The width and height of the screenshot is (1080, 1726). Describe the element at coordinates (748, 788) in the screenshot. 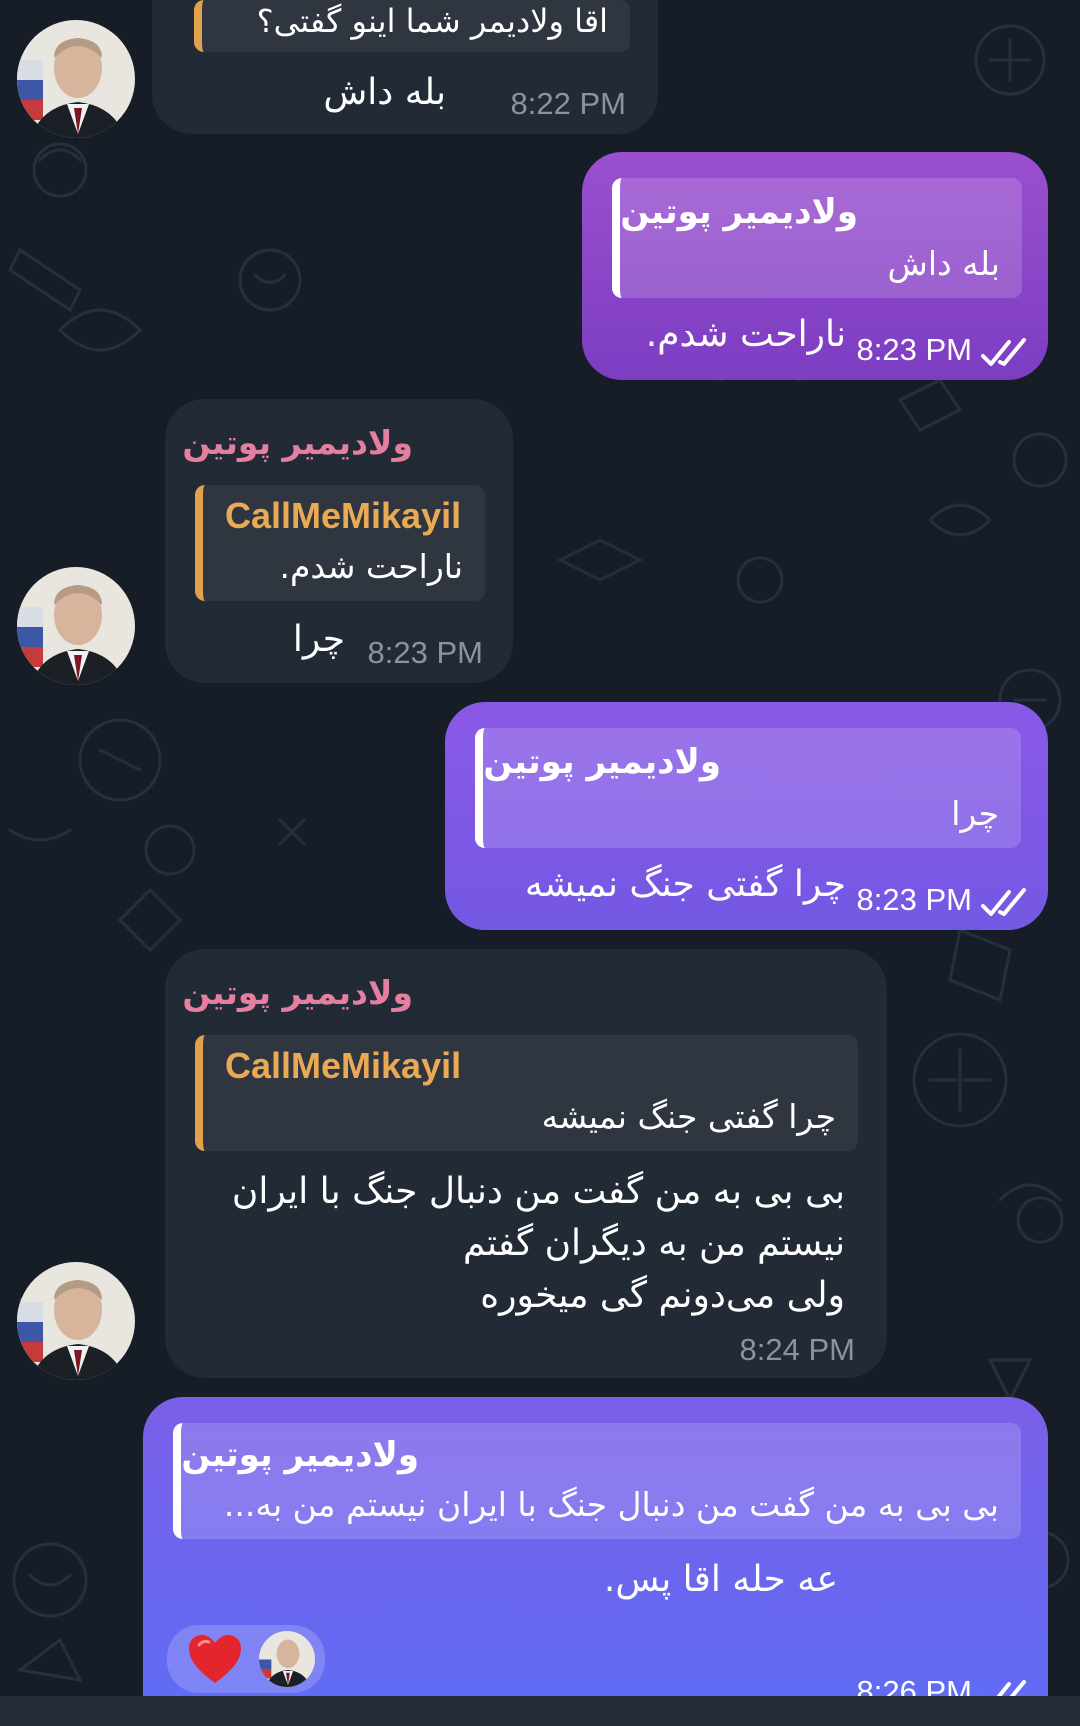

I see `reply-quote: ولادیمیر پوتین چرا` at that location.